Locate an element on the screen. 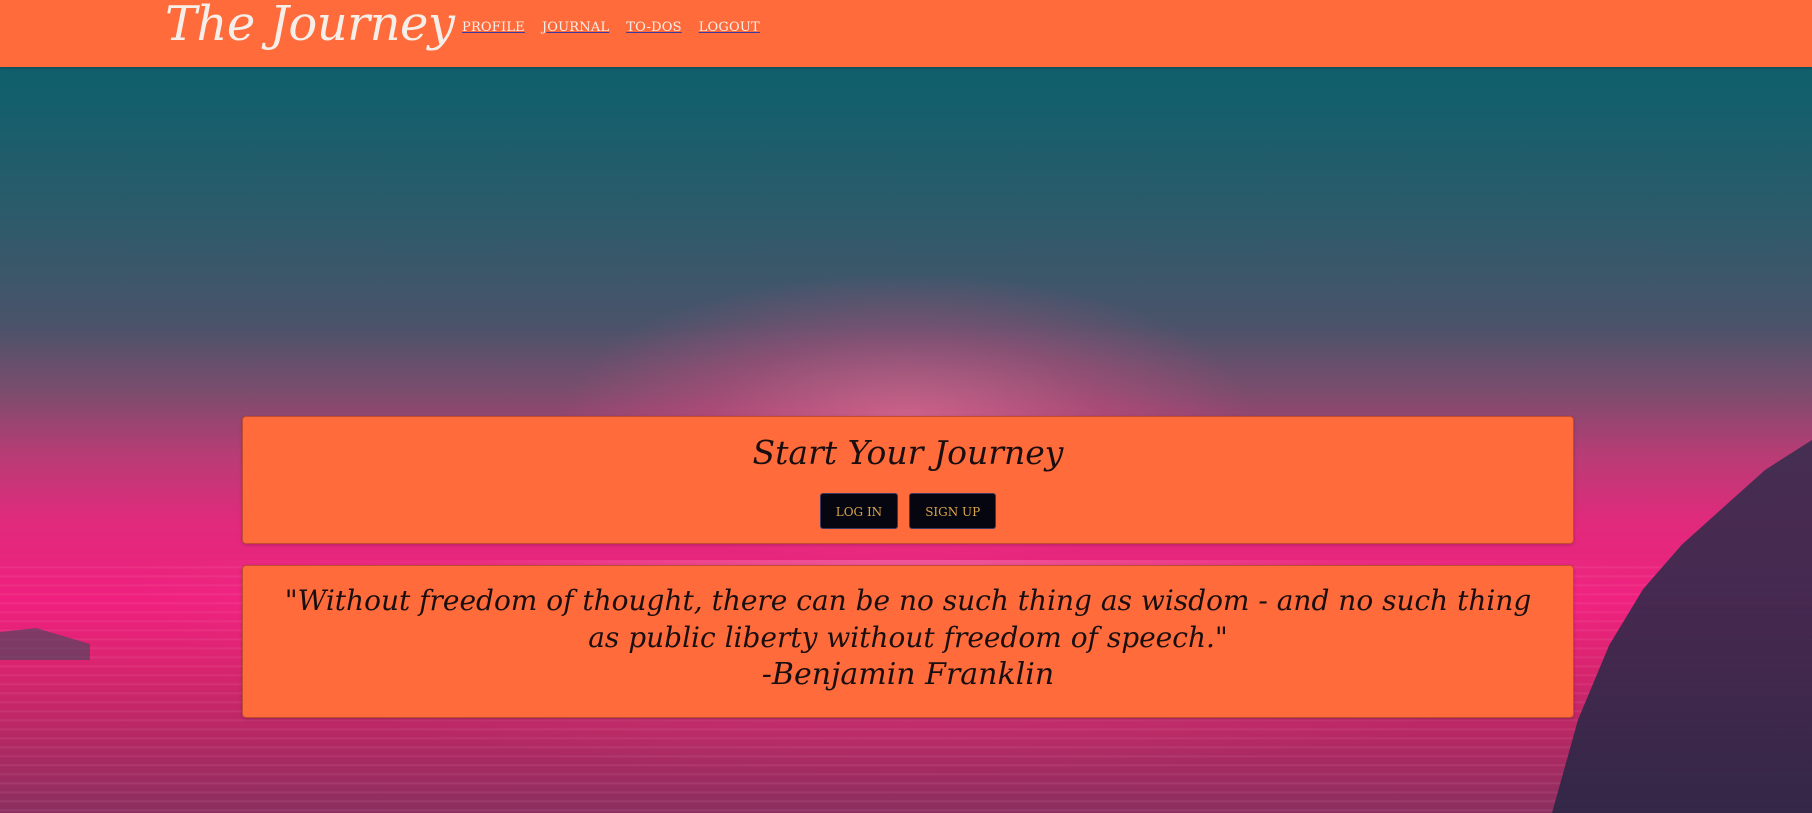 This screenshot has width=1812, height=813. start-journey-title: Start Your Journey is located at coordinates (908, 452).